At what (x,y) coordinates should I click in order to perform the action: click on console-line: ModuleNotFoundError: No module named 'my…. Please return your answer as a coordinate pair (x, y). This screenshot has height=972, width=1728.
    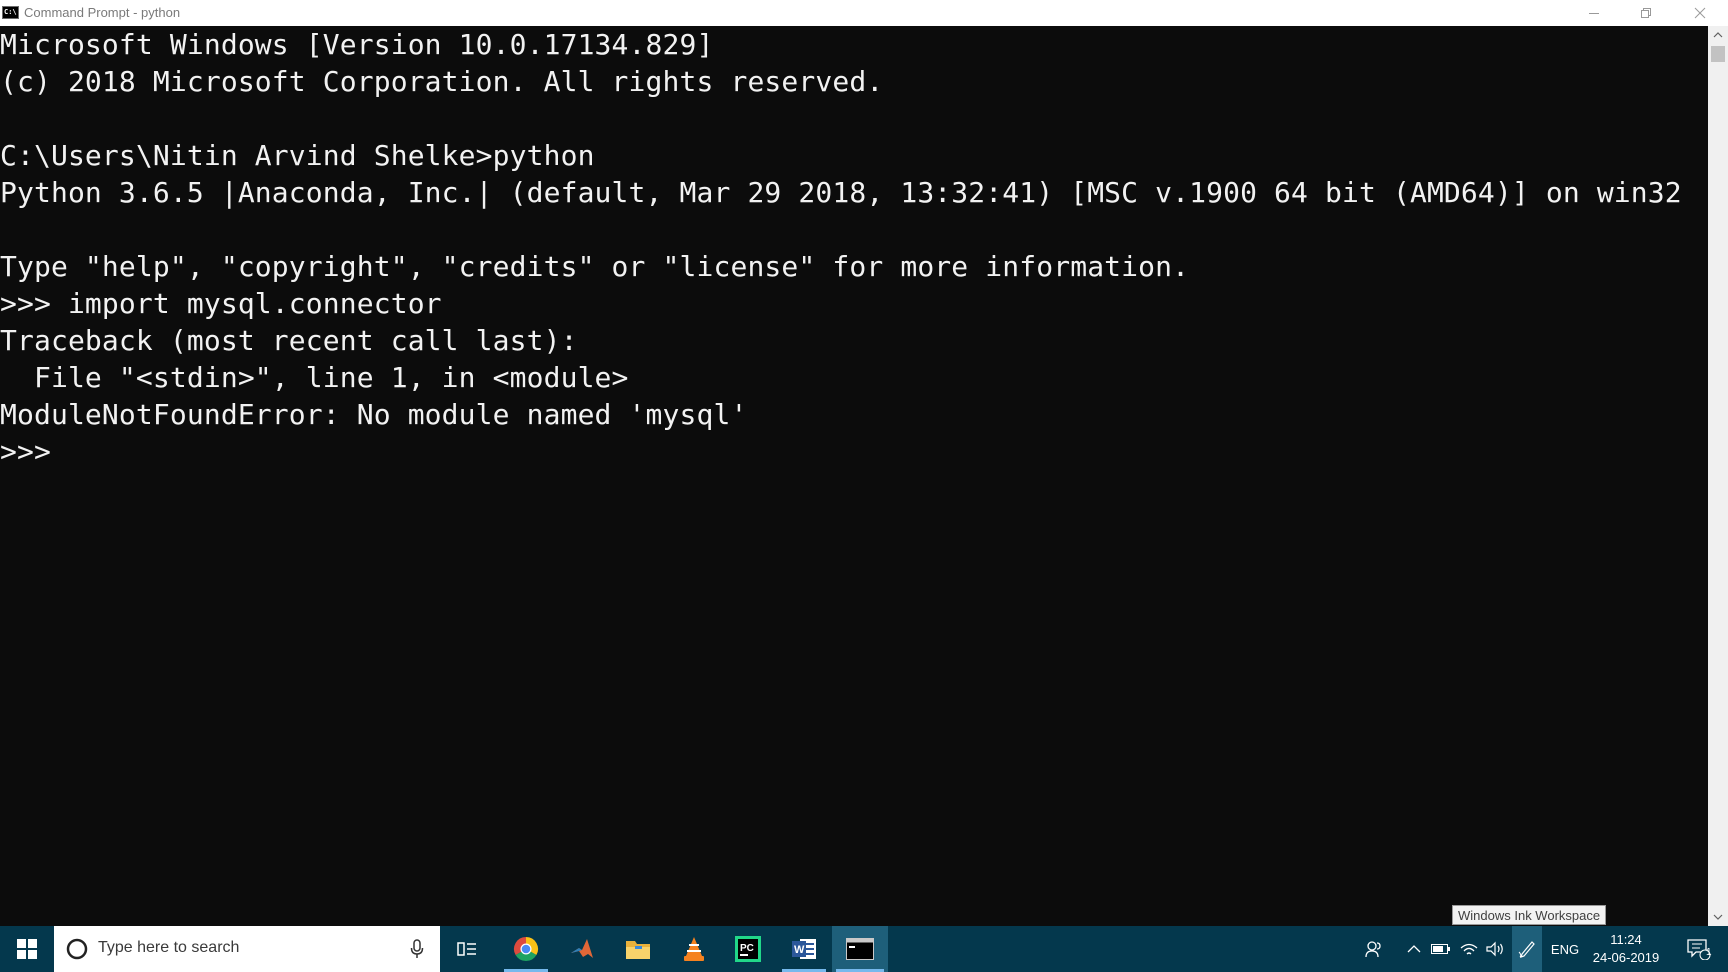
    Looking at the image, I should click on (374, 414).